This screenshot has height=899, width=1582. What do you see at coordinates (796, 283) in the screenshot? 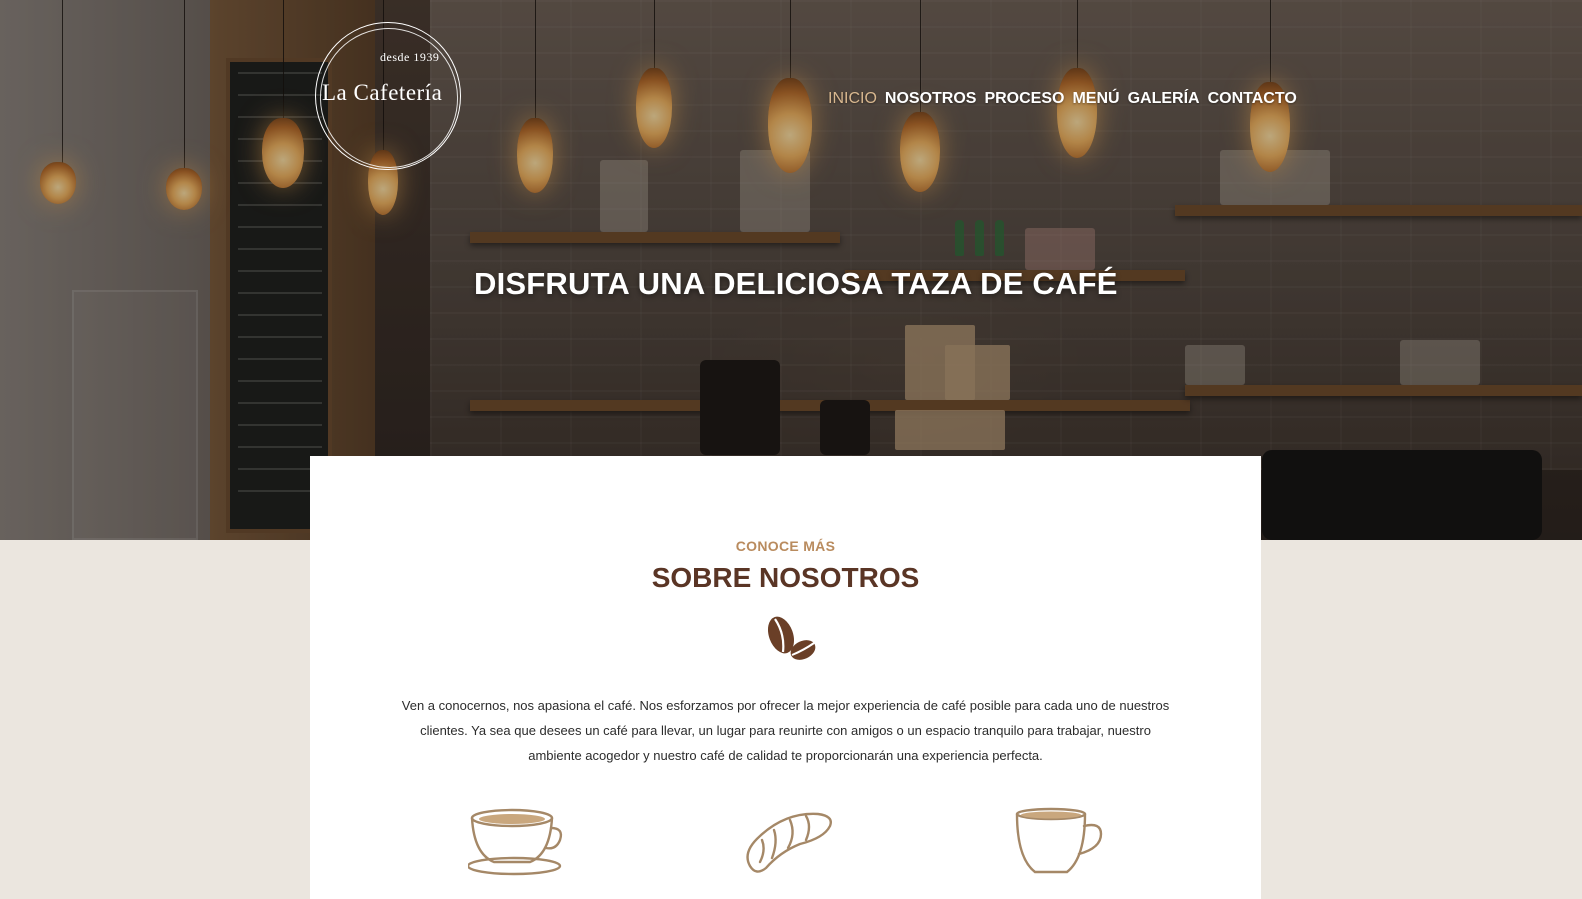
I see `hero-title: DISFRUTA UNA DELICIOSA TAZA DE CAFÉ` at bounding box center [796, 283].